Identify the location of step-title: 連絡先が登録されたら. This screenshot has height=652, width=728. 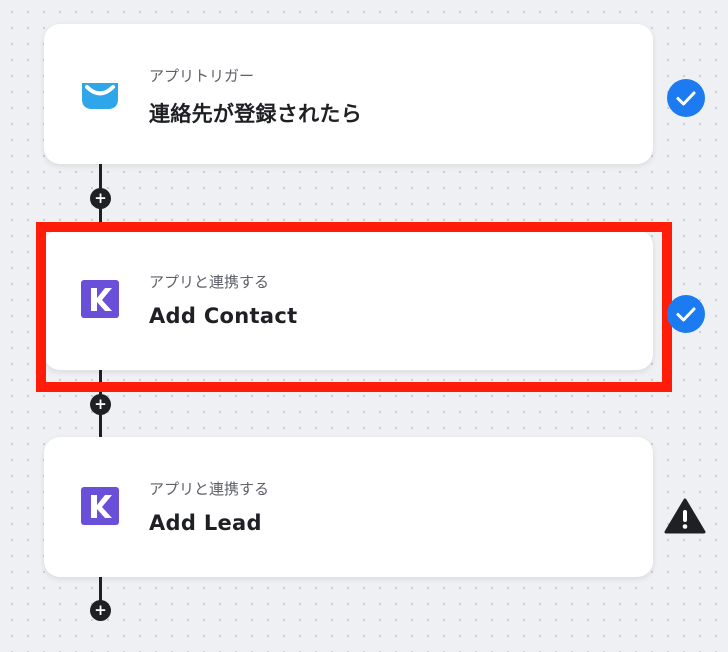
(255, 114).